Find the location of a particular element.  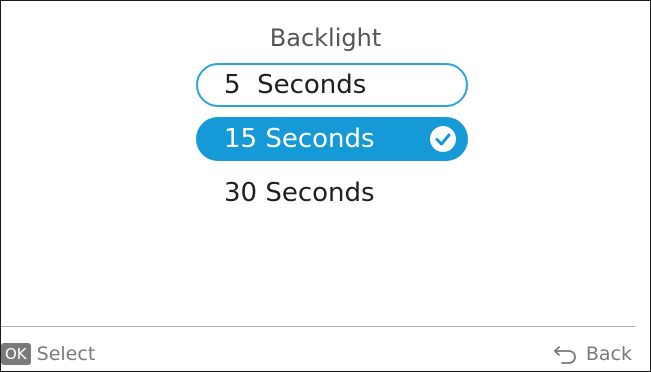

back-button: Back is located at coordinates (592, 354).